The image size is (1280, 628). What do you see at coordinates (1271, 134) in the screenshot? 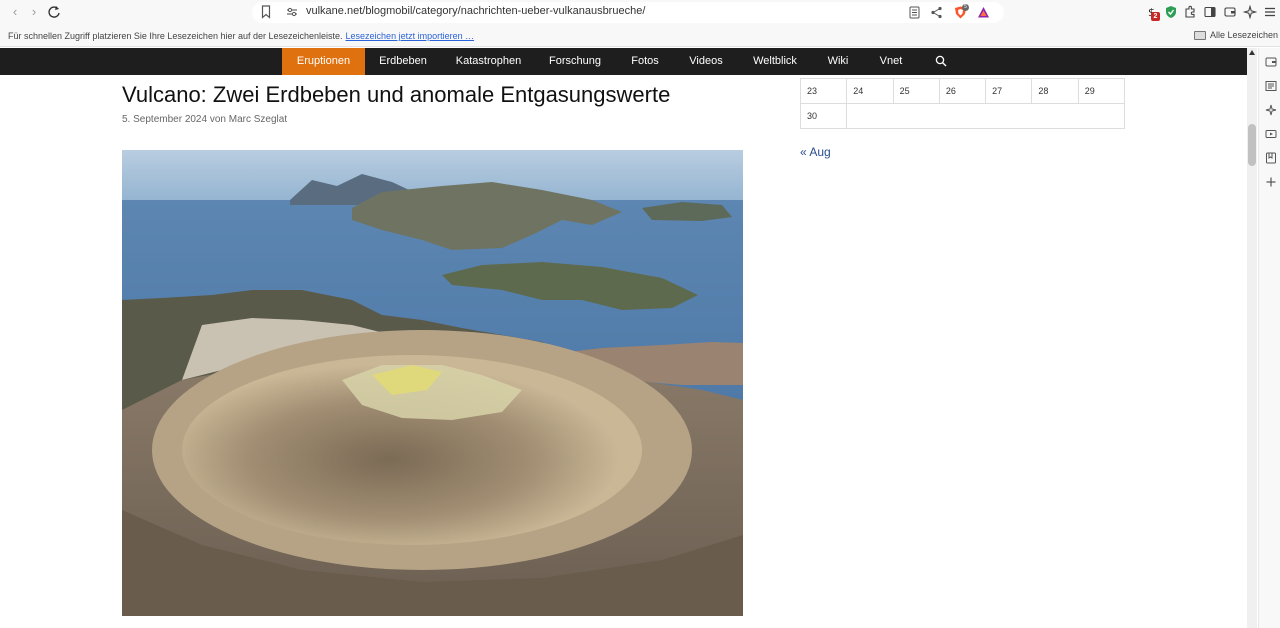
I see `media-icon` at bounding box center [1271, 134].